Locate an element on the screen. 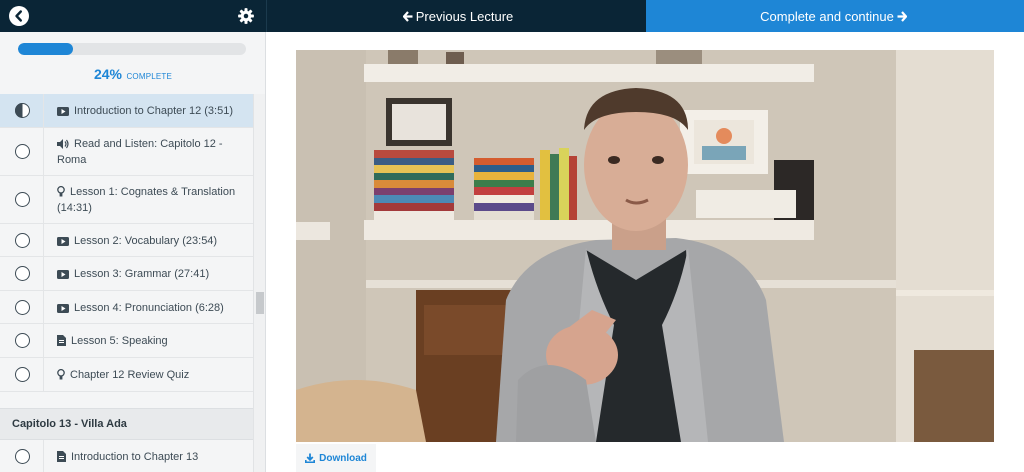 The width and height of the screenshot is (1024, 472). scrollbar-thumb is located at coordinates (260, 303).